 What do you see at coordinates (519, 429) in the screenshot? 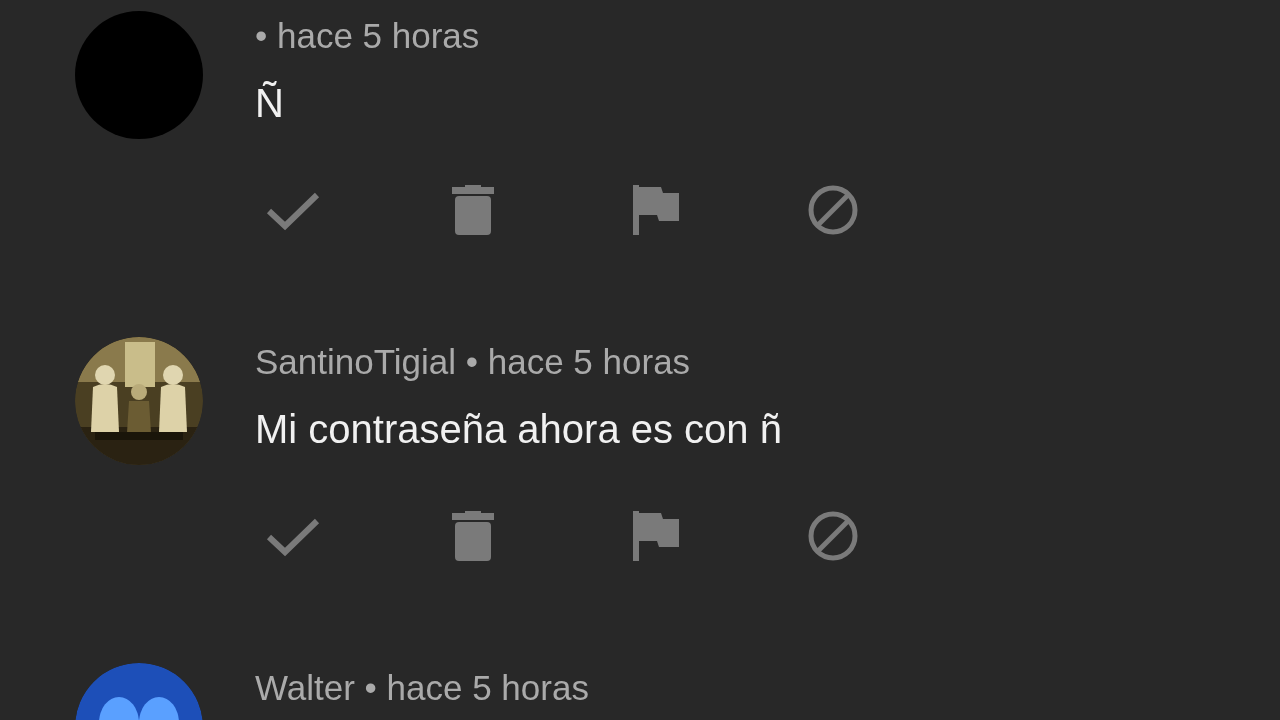
I see `comment-text: Mi contraseña ahora es con ñ` at bounding box center [519, 429].